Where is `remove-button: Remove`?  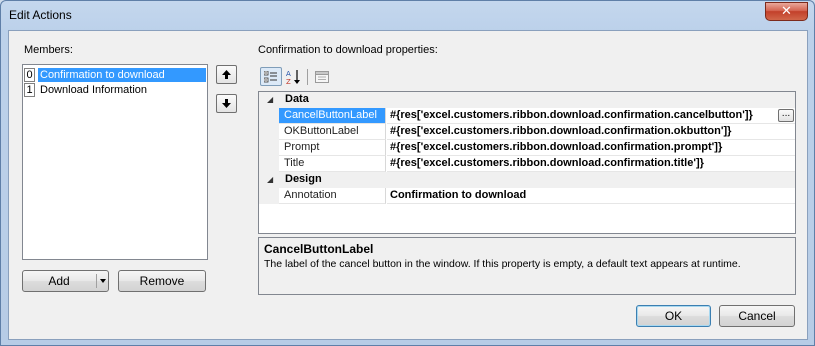 remove-button: Remove is located at coordinates (162, 281).